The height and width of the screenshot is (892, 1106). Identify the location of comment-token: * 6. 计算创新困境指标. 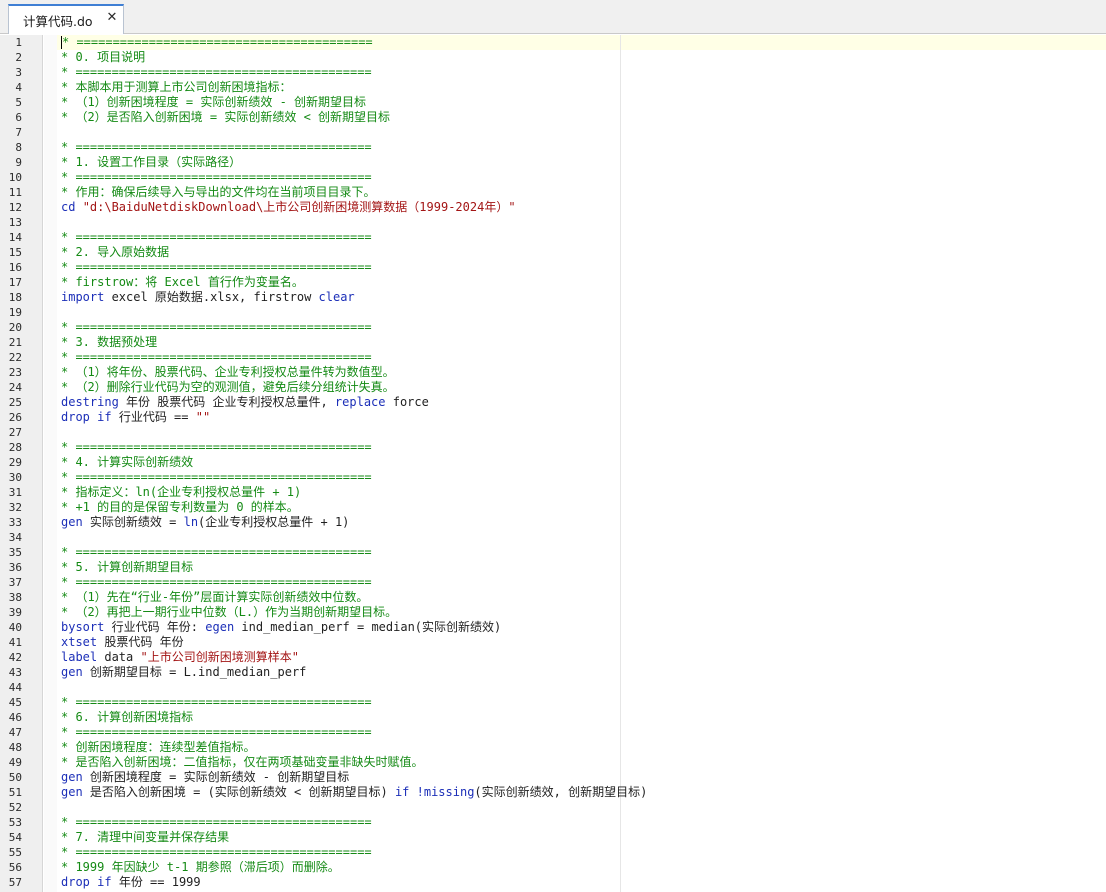
(127, 717).